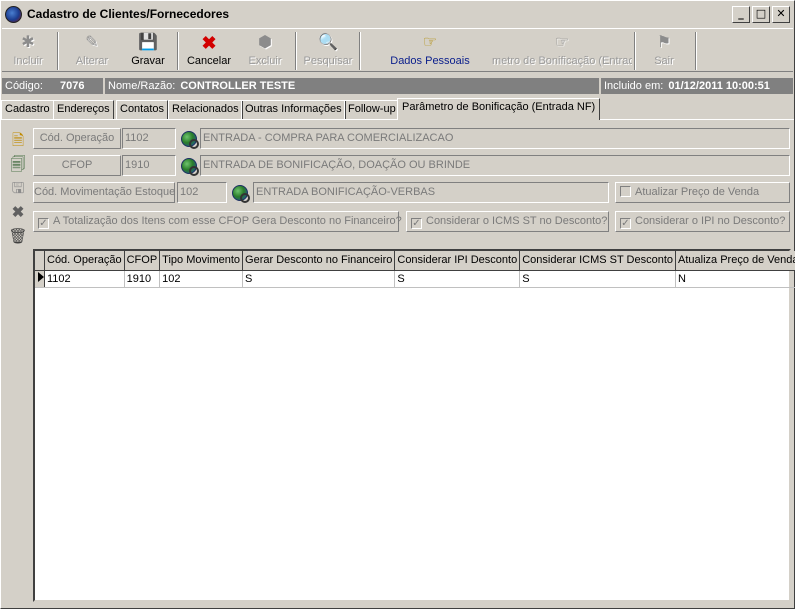  What do you see at coordinates (52, 86) in the screenshot?
I see `codigo-panel: Código: 7076` at bounding box center [52, 86].